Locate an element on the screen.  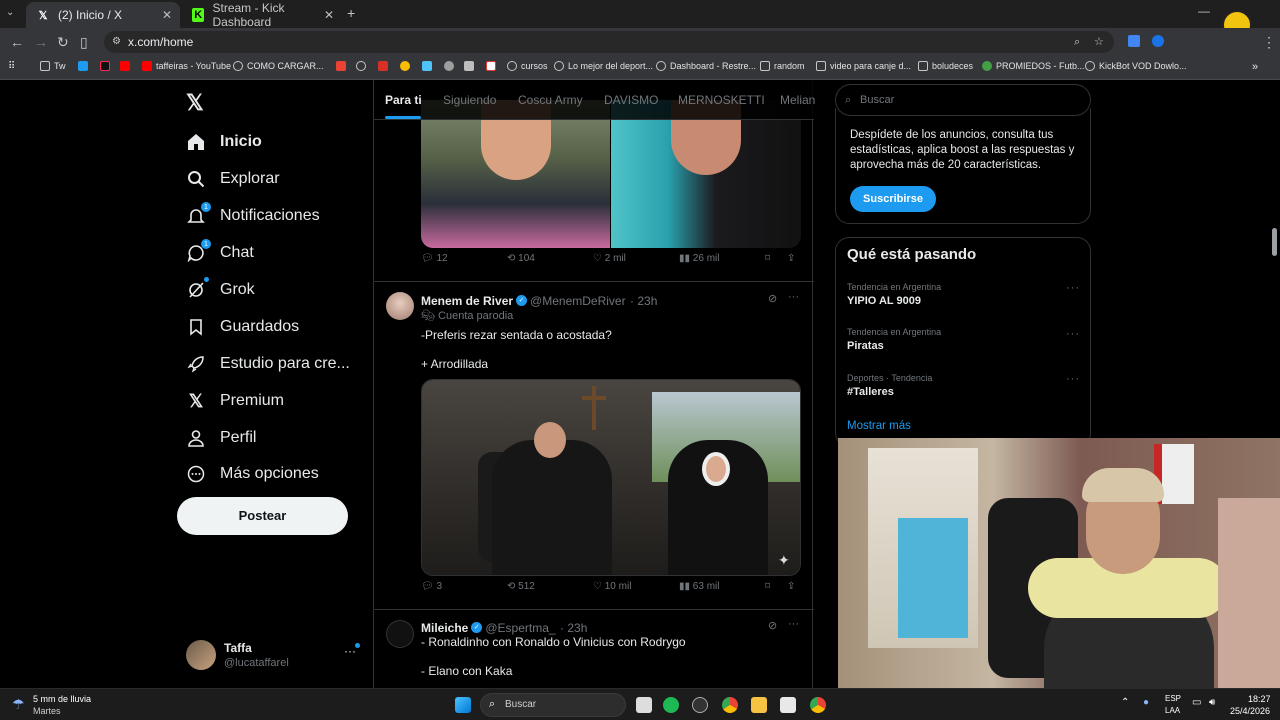
site-info-icon: ⚙ is located at coordinates (116, 42).